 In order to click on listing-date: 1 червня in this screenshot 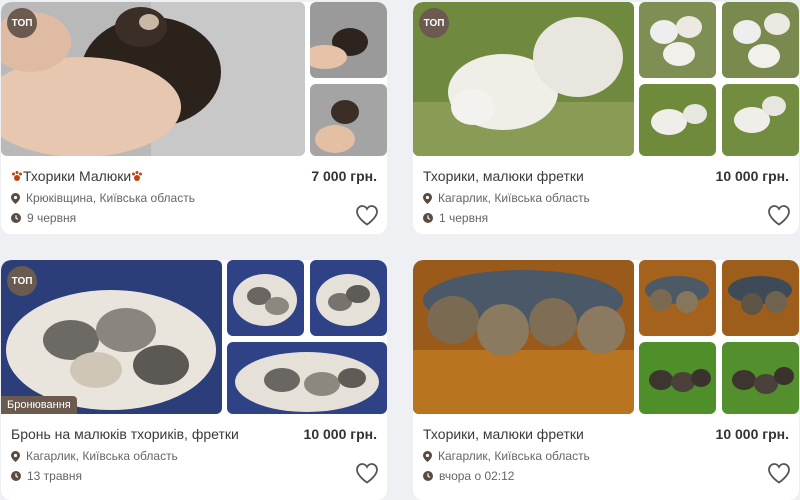, I will do `click(455, 218)`.